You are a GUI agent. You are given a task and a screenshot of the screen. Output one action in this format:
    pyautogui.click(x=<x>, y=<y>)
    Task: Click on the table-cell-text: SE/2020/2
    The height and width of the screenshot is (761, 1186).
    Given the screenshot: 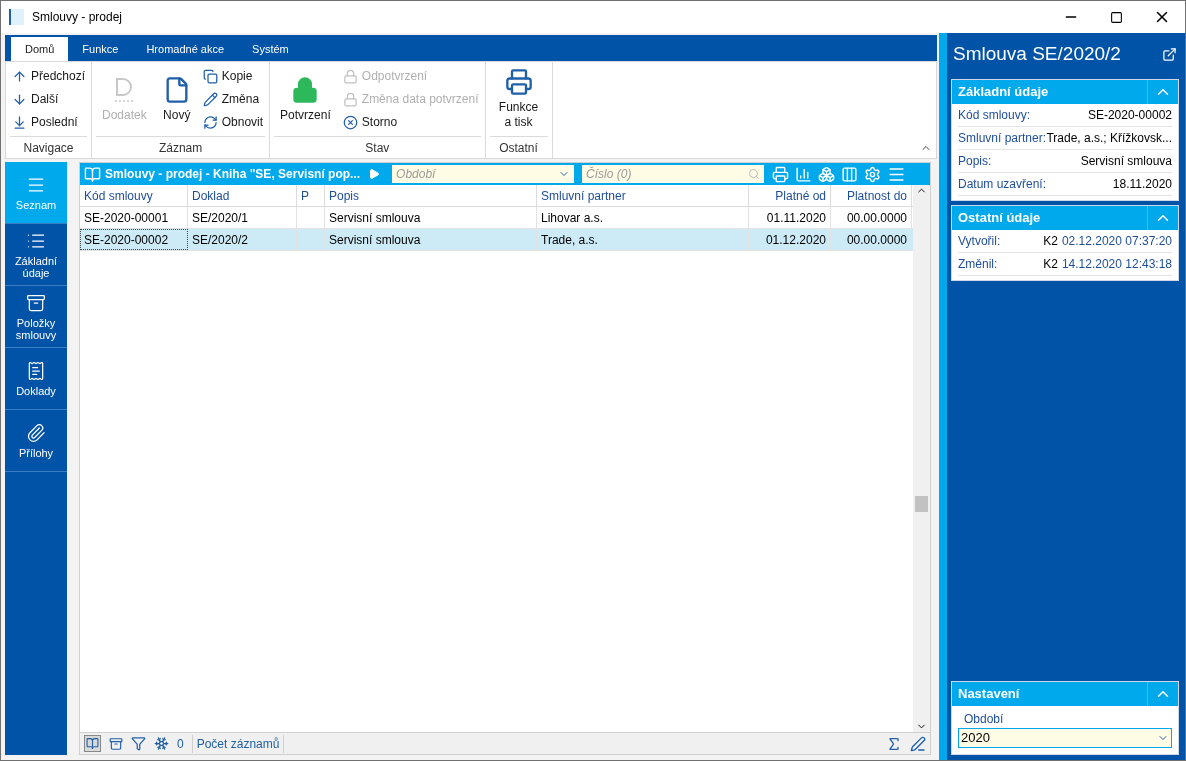 What is the action you would take?
    pyautogui.click(x=220, y=240)
    